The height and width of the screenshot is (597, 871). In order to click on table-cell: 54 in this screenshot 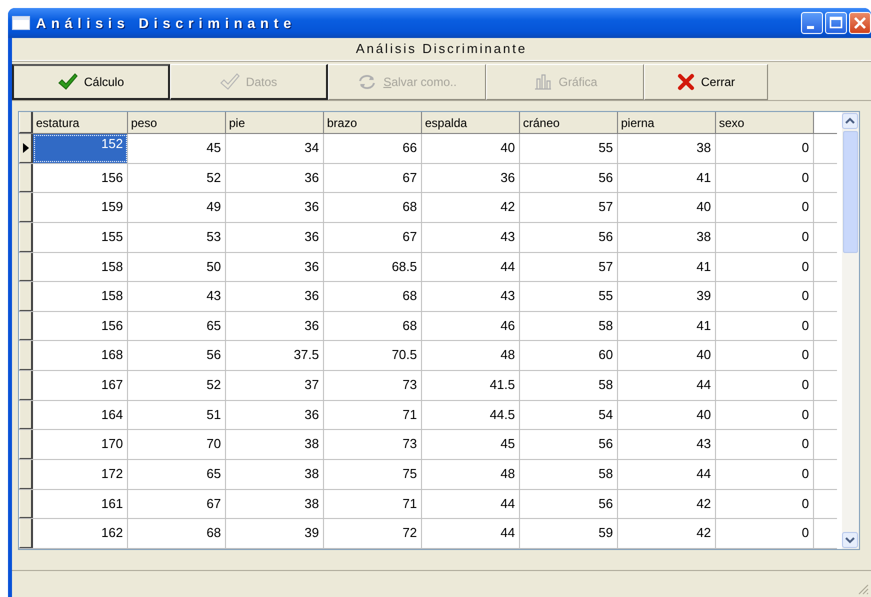, I will do `click(569, 415)`.